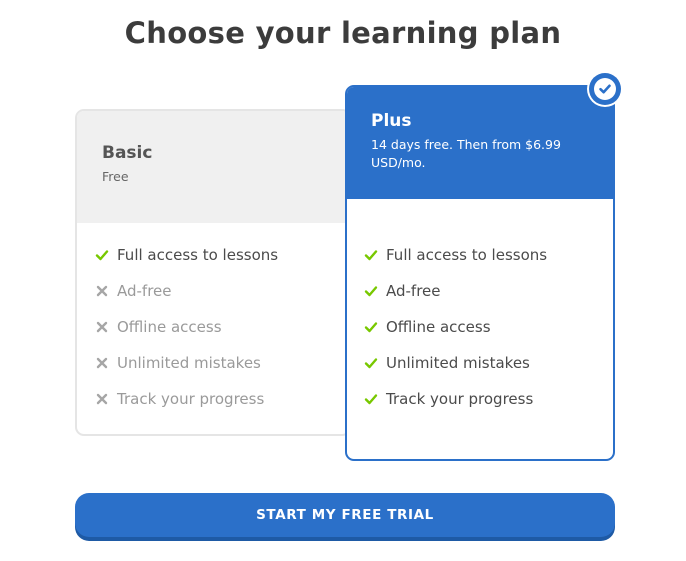  I want to click on feature-basic-offline: Offline access, so click(158, 327).